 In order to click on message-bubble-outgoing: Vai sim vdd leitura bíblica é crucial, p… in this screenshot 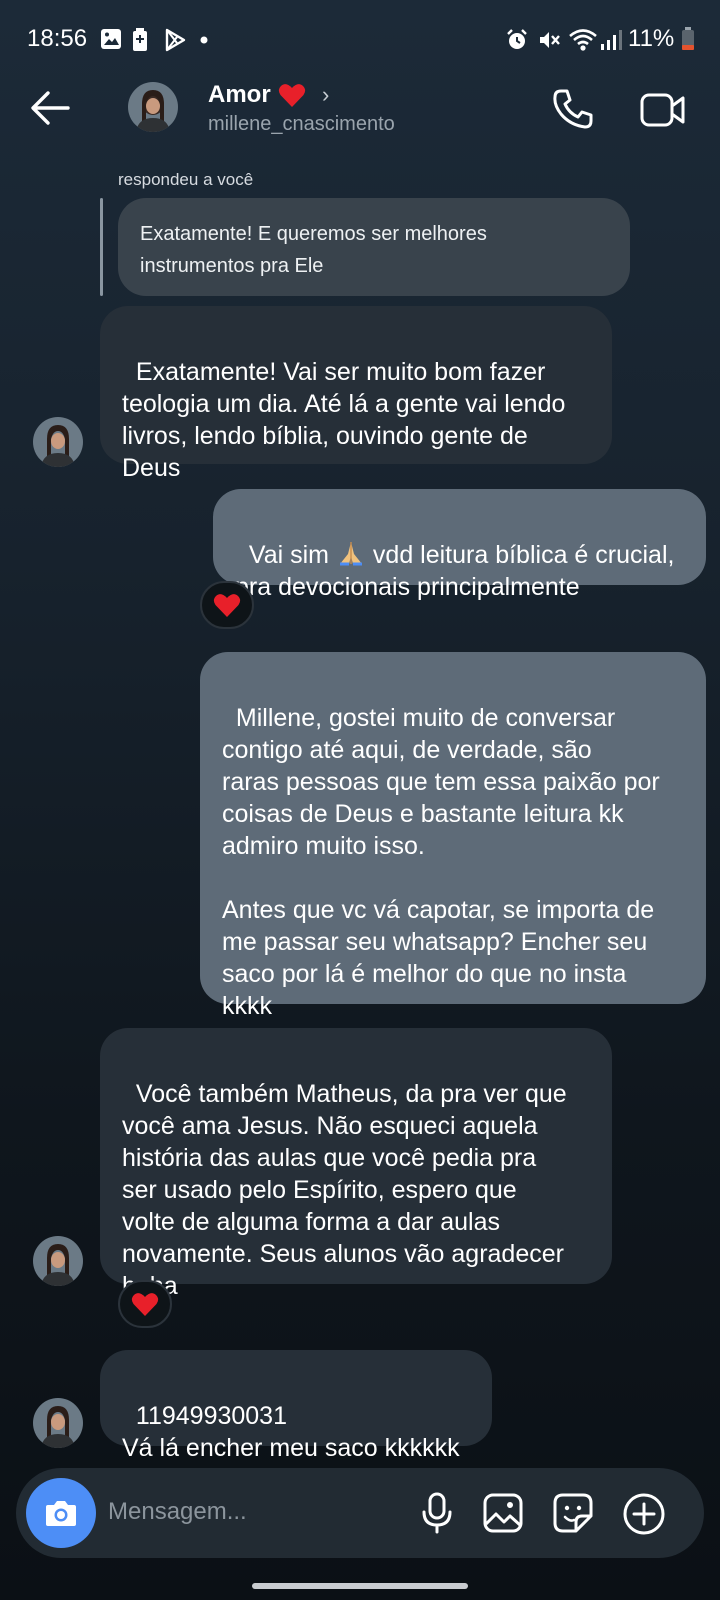, I will do `click(459, 545)`.